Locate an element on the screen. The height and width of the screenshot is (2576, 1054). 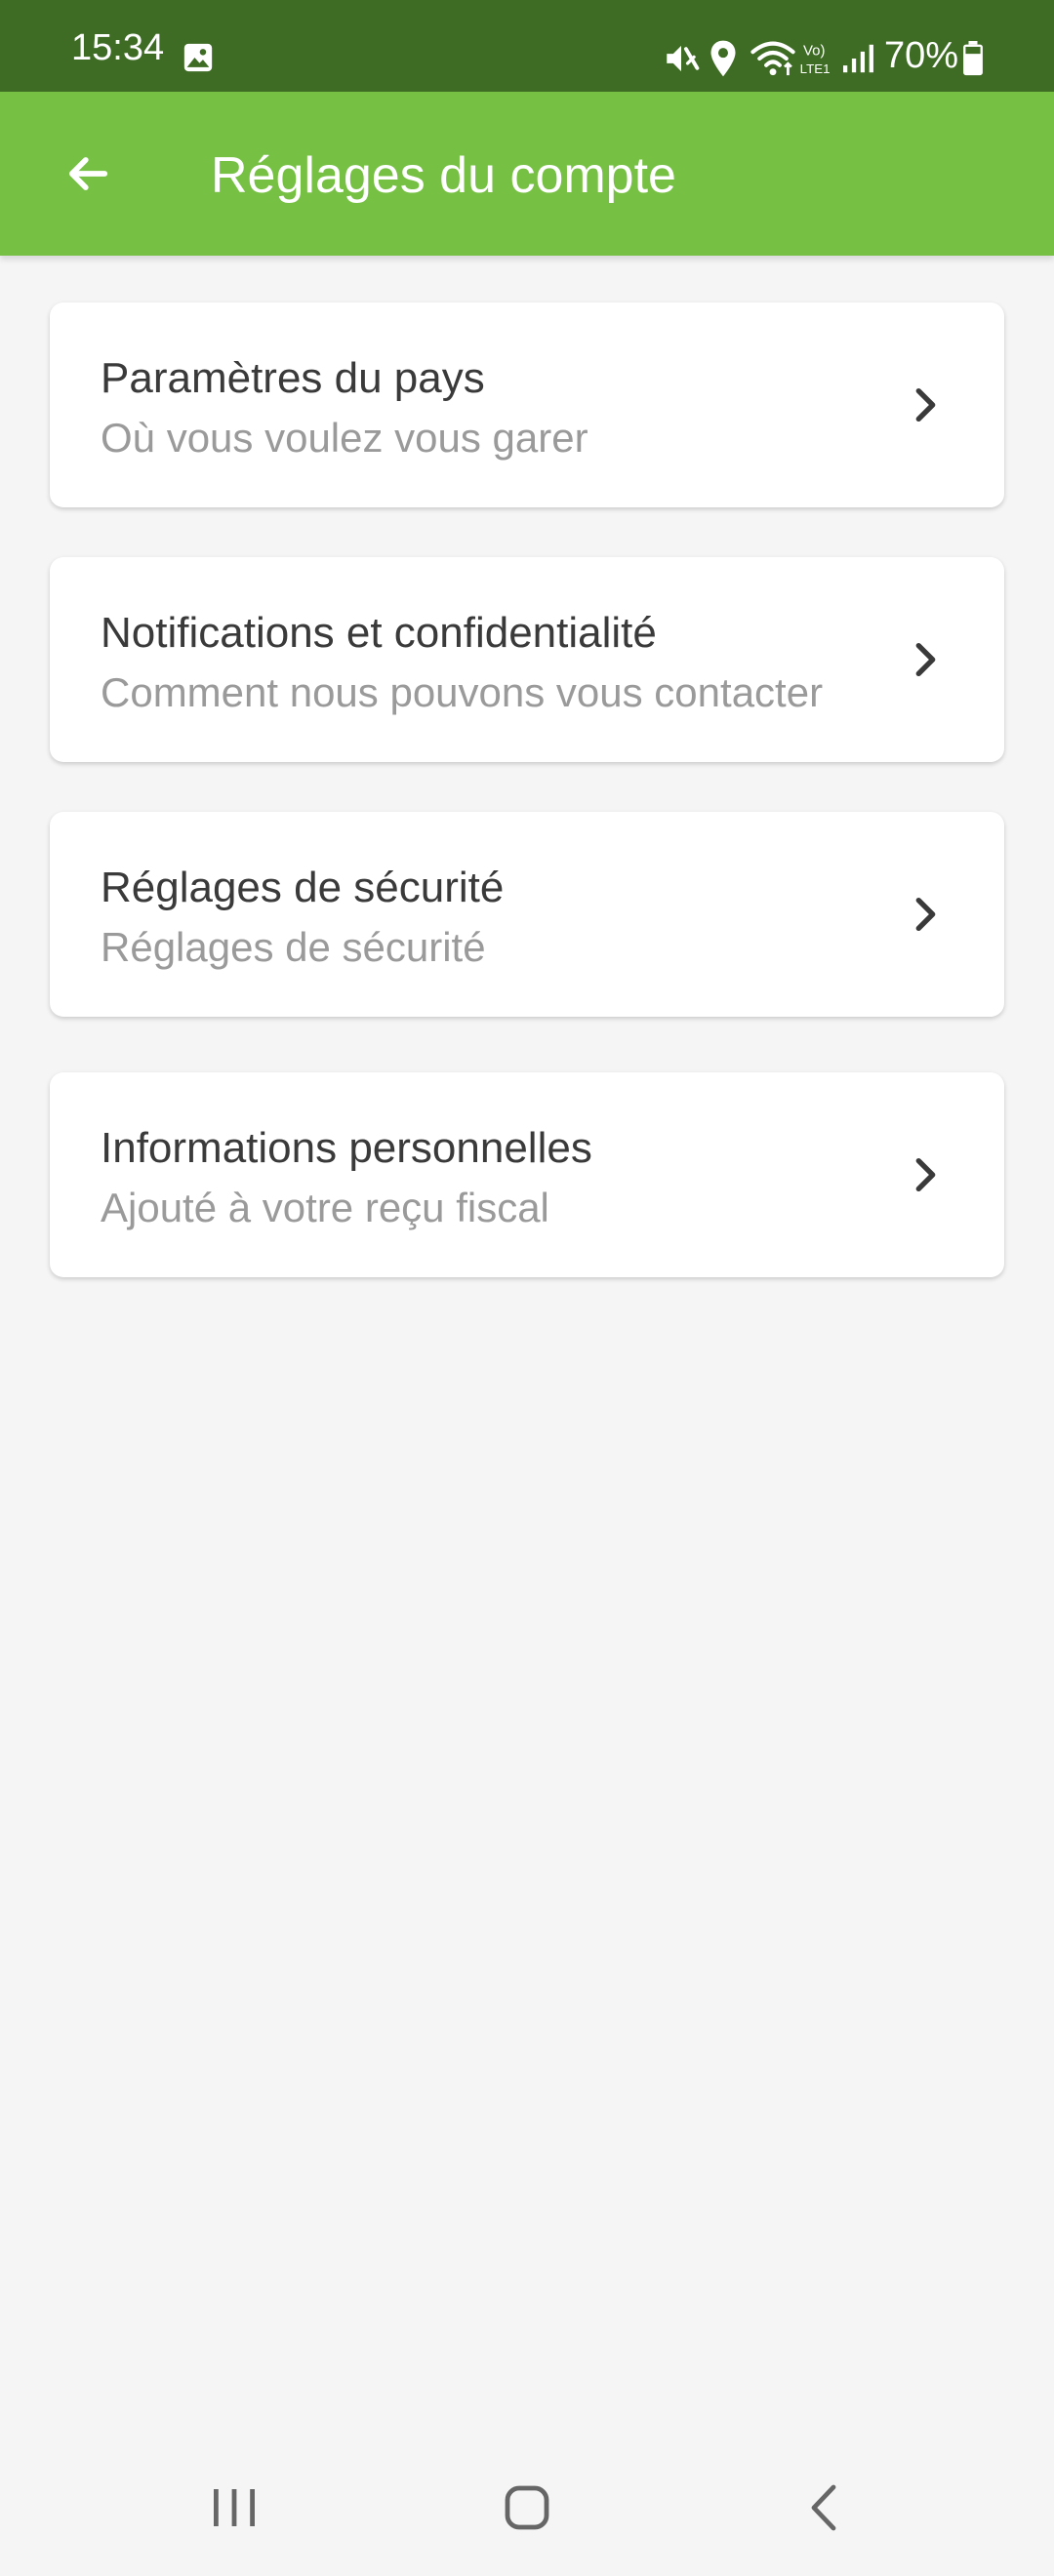
arrow-left-icon is located at coordinates (88, 173).